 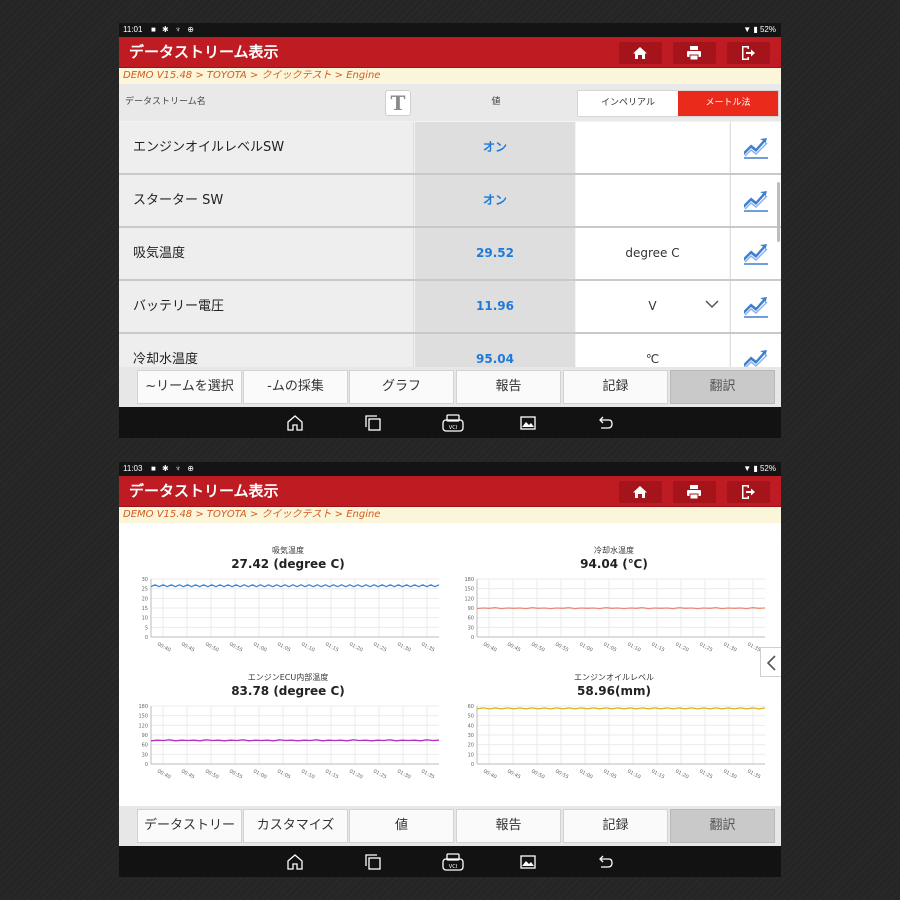 What do you see at coordinates (145, 609) in the screenshot?
I see `y-tick-label: 15` at bounding box center [145, 609].